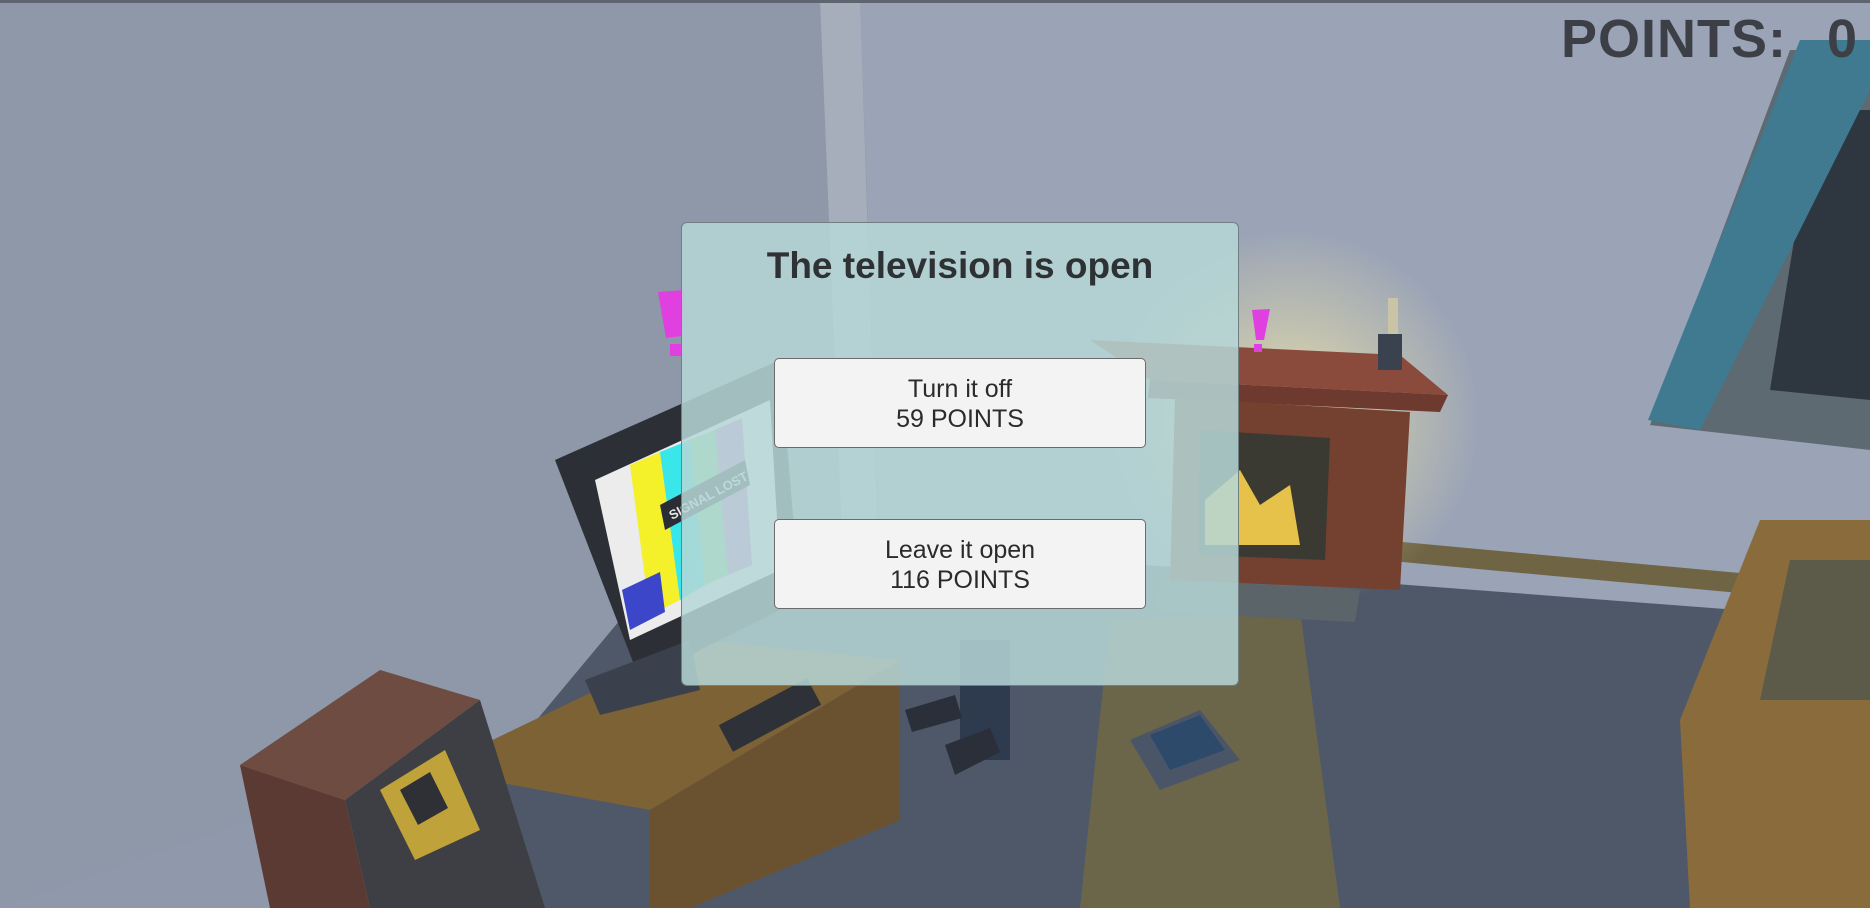 The width and height of the screenshot is (1870, 908). I want to click on choice-label: Leave it open, so click(960, 550).